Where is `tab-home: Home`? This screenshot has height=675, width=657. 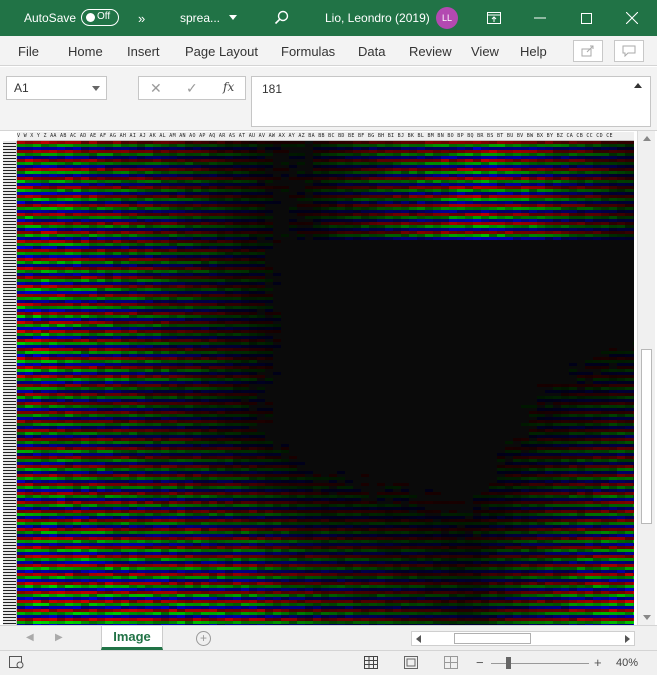 tab-home: Home is located at coordinates (85, 51).